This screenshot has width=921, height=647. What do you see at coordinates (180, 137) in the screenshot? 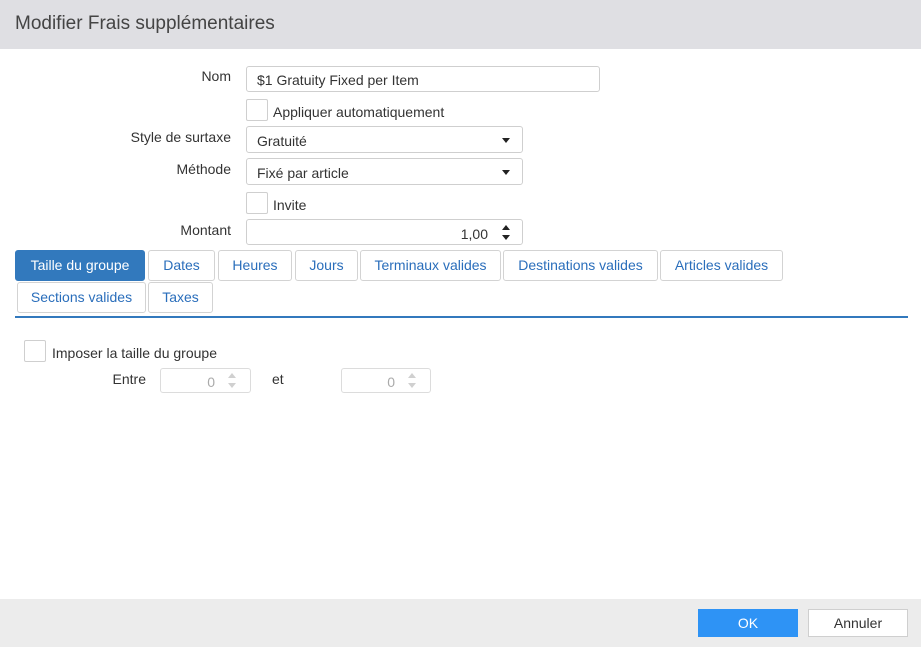
I see `style-label: Style de surtaxe` at bounding box center [180, 137].